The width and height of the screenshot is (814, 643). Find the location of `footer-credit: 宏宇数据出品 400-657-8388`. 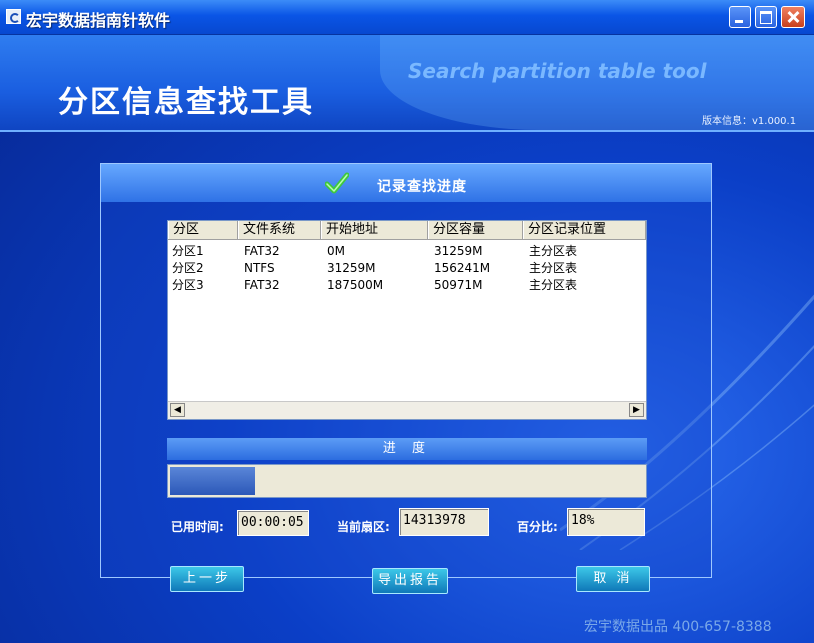

footer-credit: 宏宇数据出品 400-657-8388 is located at coordinates (678, 627).